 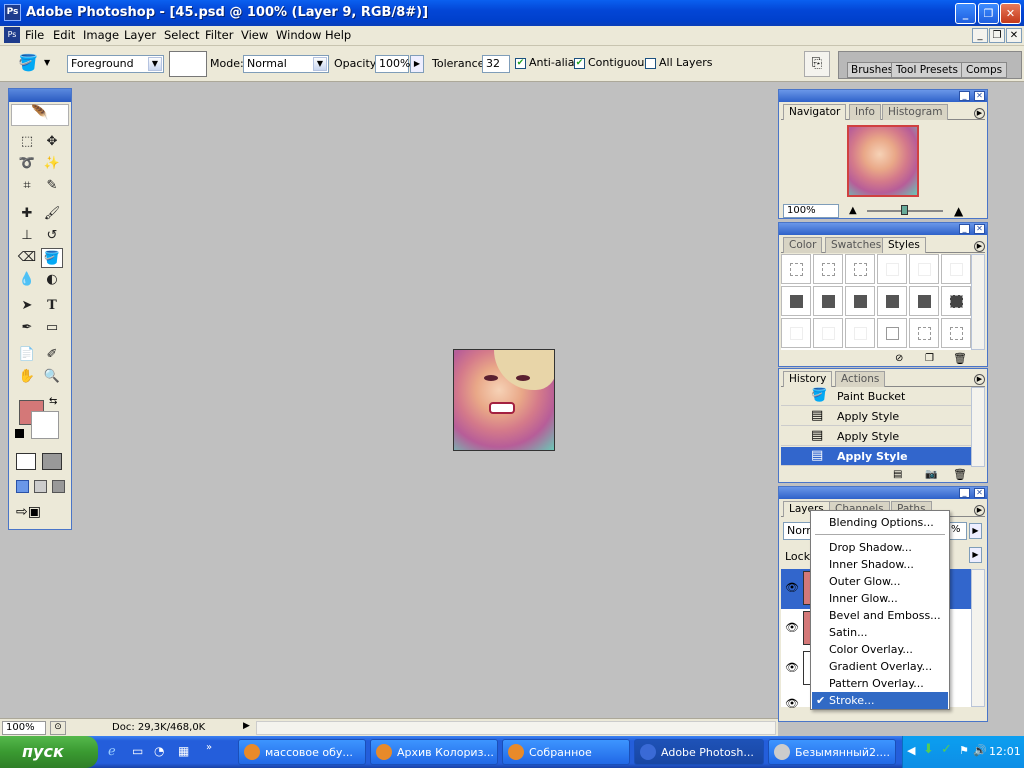 I want to click on tab-history: History, so click(x=808, y=379).